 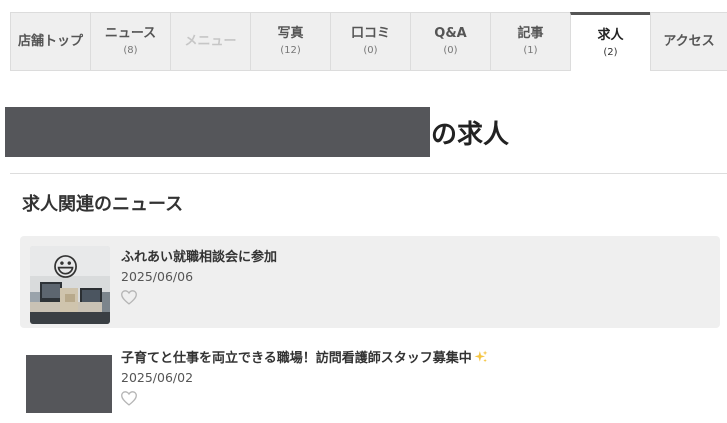 I want to click on tab-label: 店舗トップ, so click(x=50, y=41).